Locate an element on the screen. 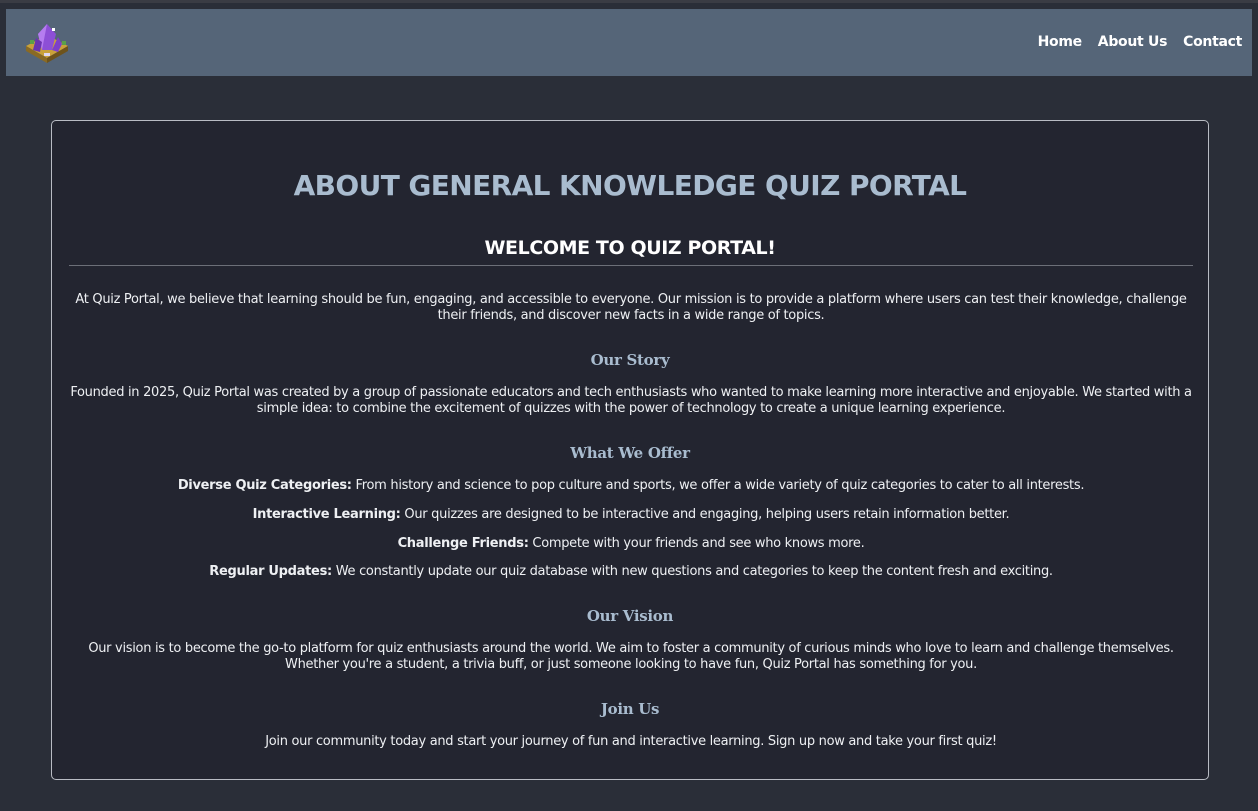  divider is located at coordinates (631, 265).